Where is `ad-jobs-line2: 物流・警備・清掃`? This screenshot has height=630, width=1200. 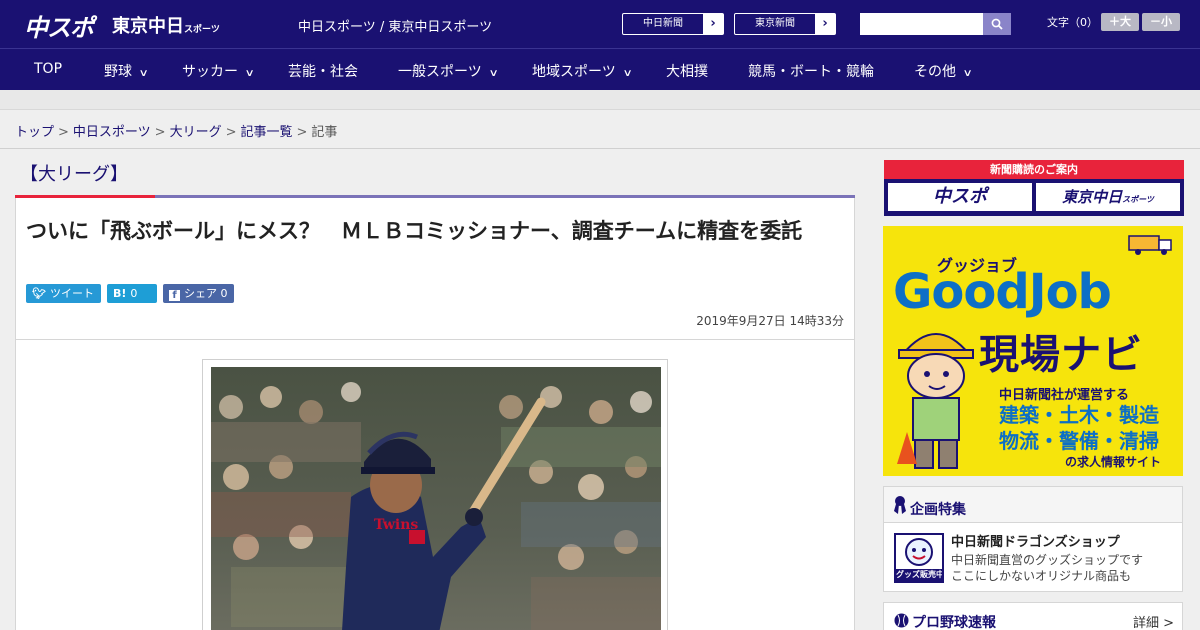
ad-jobs-line2: 物流・警備・清掃 is located at coordinates (1079, 441).